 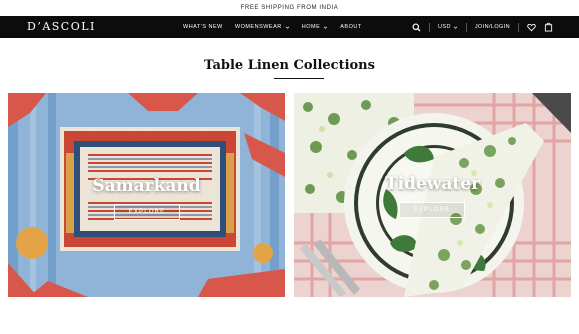 What do you see at coordinates (548, 27) in the screenshot?
I see `bag-icon` at bounding box center [548, 27].